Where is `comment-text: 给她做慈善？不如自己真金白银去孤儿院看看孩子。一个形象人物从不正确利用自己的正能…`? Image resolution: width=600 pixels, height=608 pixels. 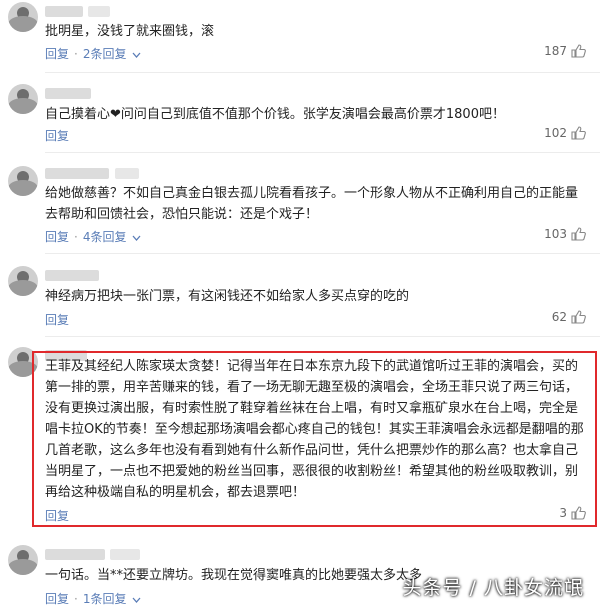
comment-text: 给她做慈善？不如自己真金白银去孤儿院看看孩子。一个形象人物从不正确利用自己的正能… is located at coordinates (312, 204).